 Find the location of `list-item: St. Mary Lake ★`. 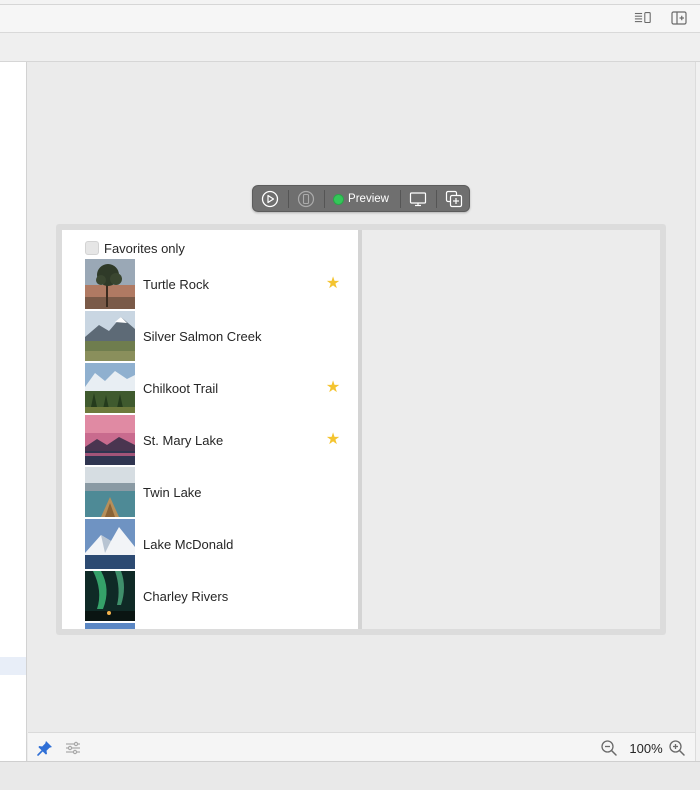

list-item: St. Mary Lake ★ is located at coordinates (220, 440).